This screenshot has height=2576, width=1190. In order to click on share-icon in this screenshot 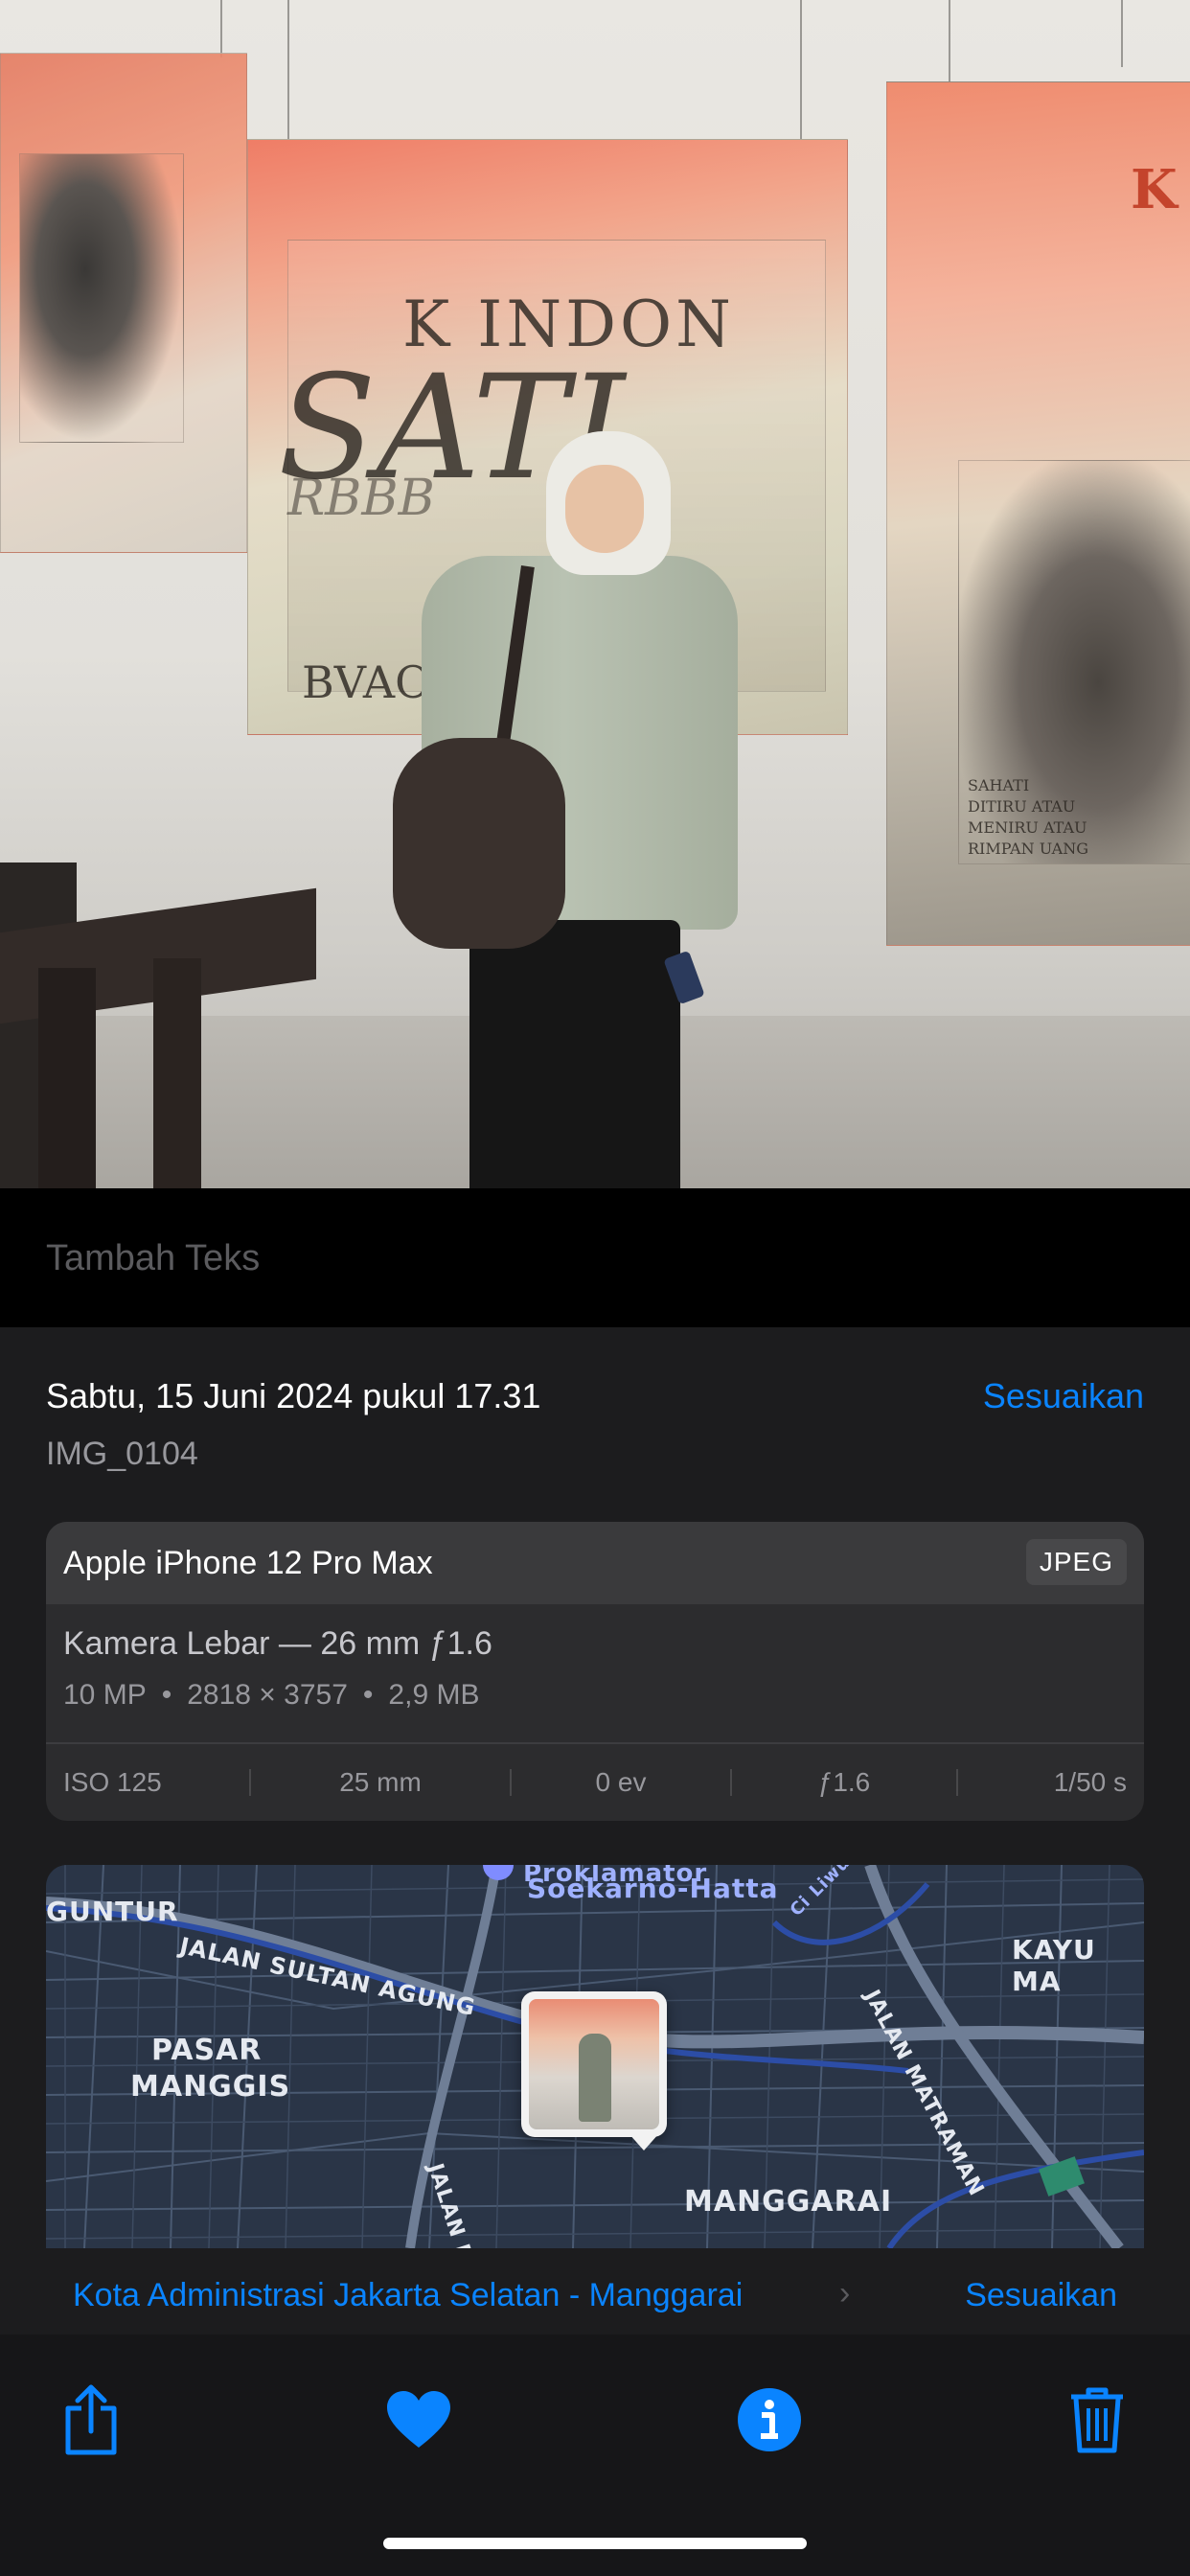, I will do `click(91, 2419)`.